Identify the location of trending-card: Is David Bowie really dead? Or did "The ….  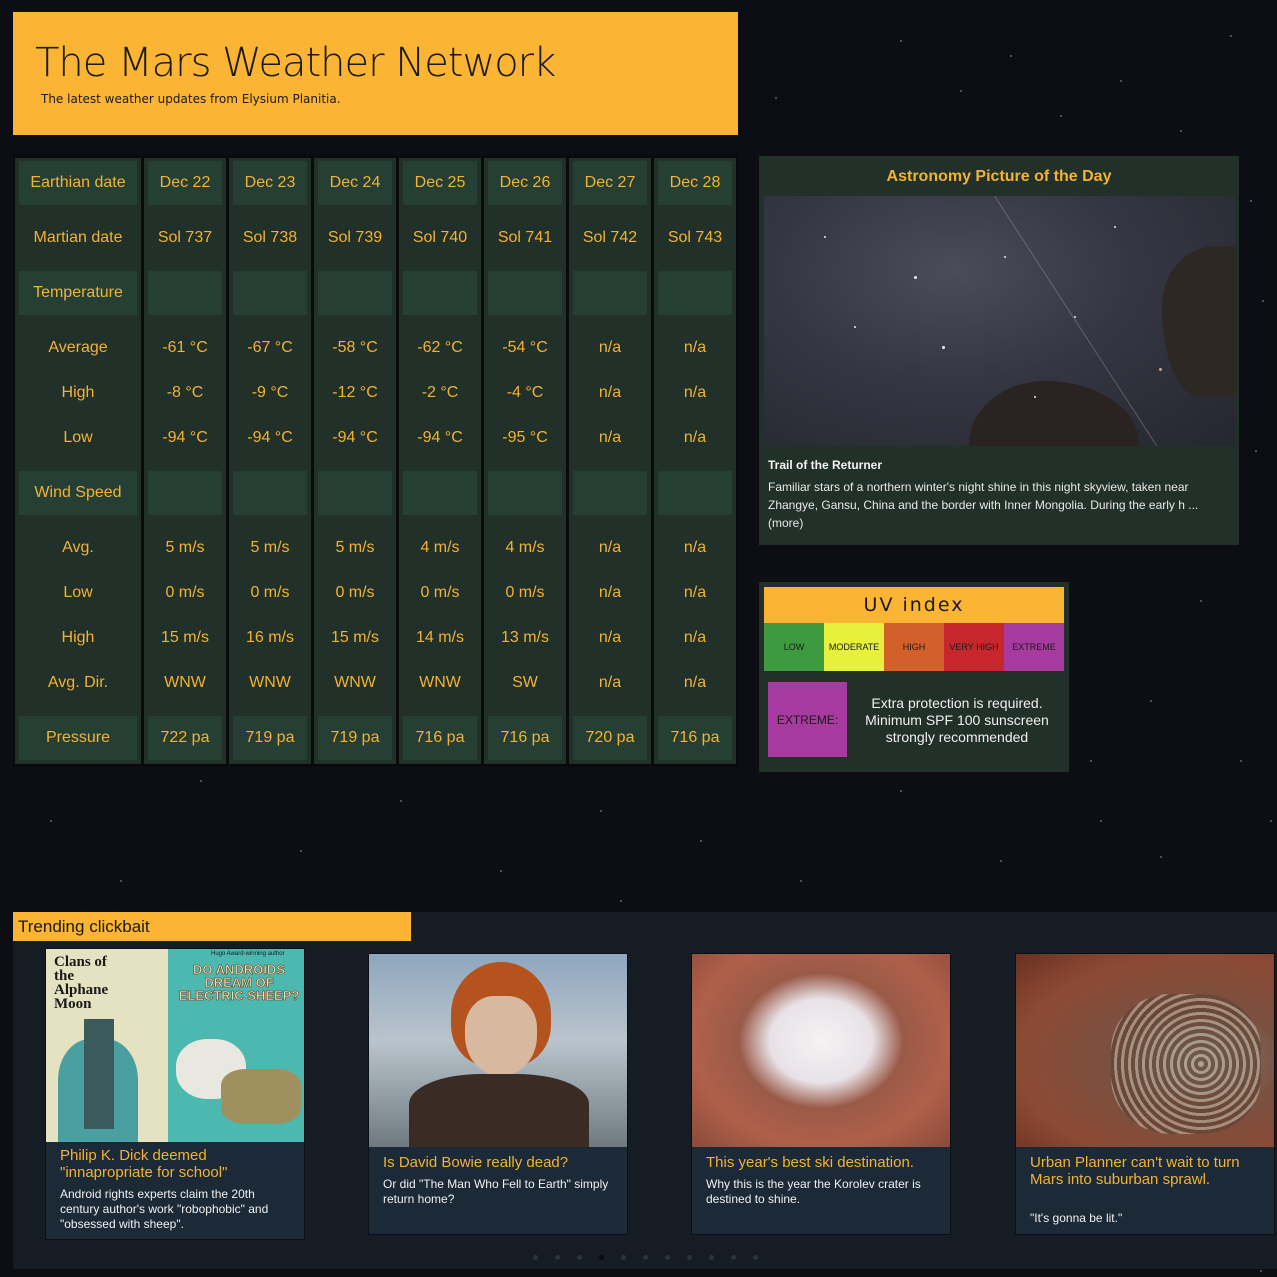
(498, 1094).